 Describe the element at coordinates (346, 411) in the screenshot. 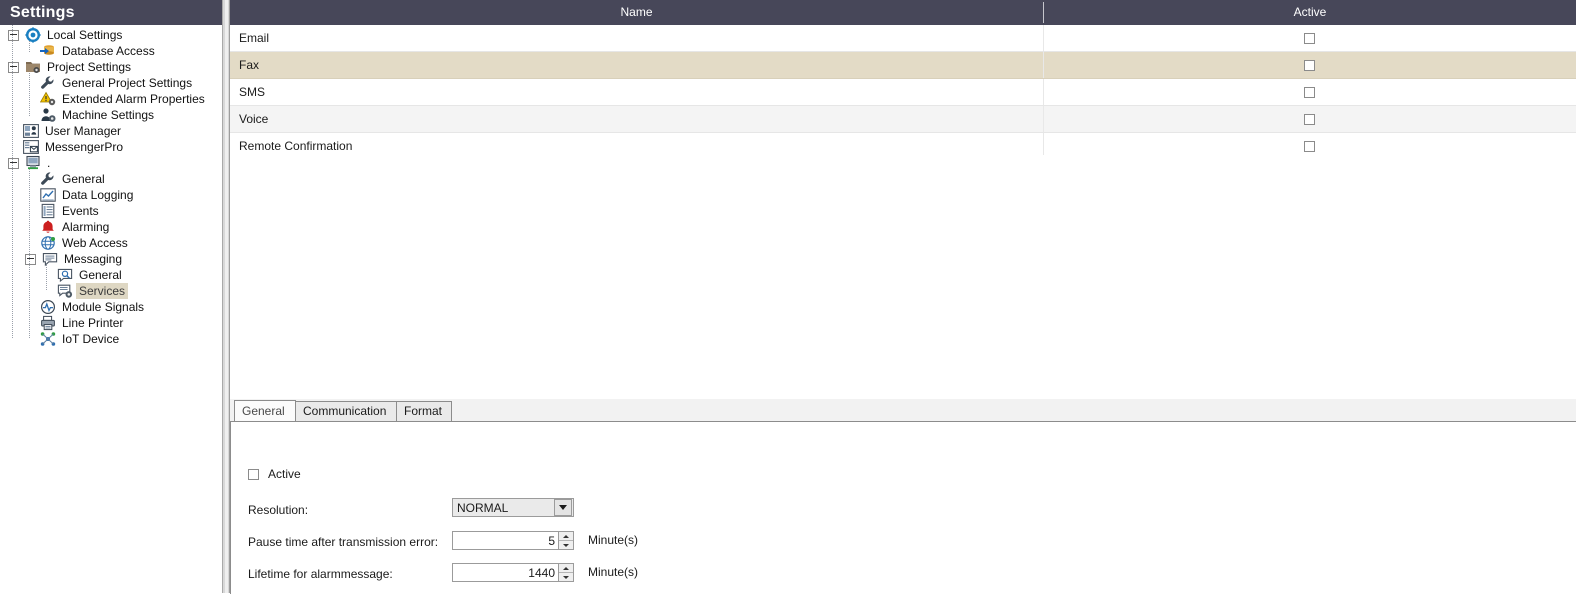

I see `tab-communication: Communication` at that location.